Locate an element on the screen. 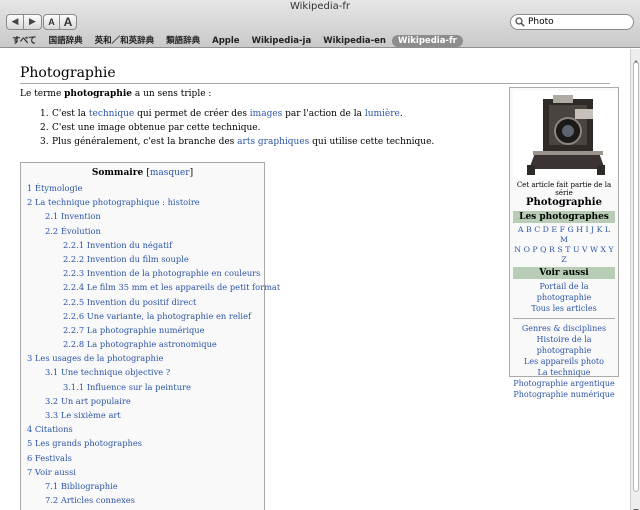  scroll-down-arrow-icon is located at coordinates (636, 505).